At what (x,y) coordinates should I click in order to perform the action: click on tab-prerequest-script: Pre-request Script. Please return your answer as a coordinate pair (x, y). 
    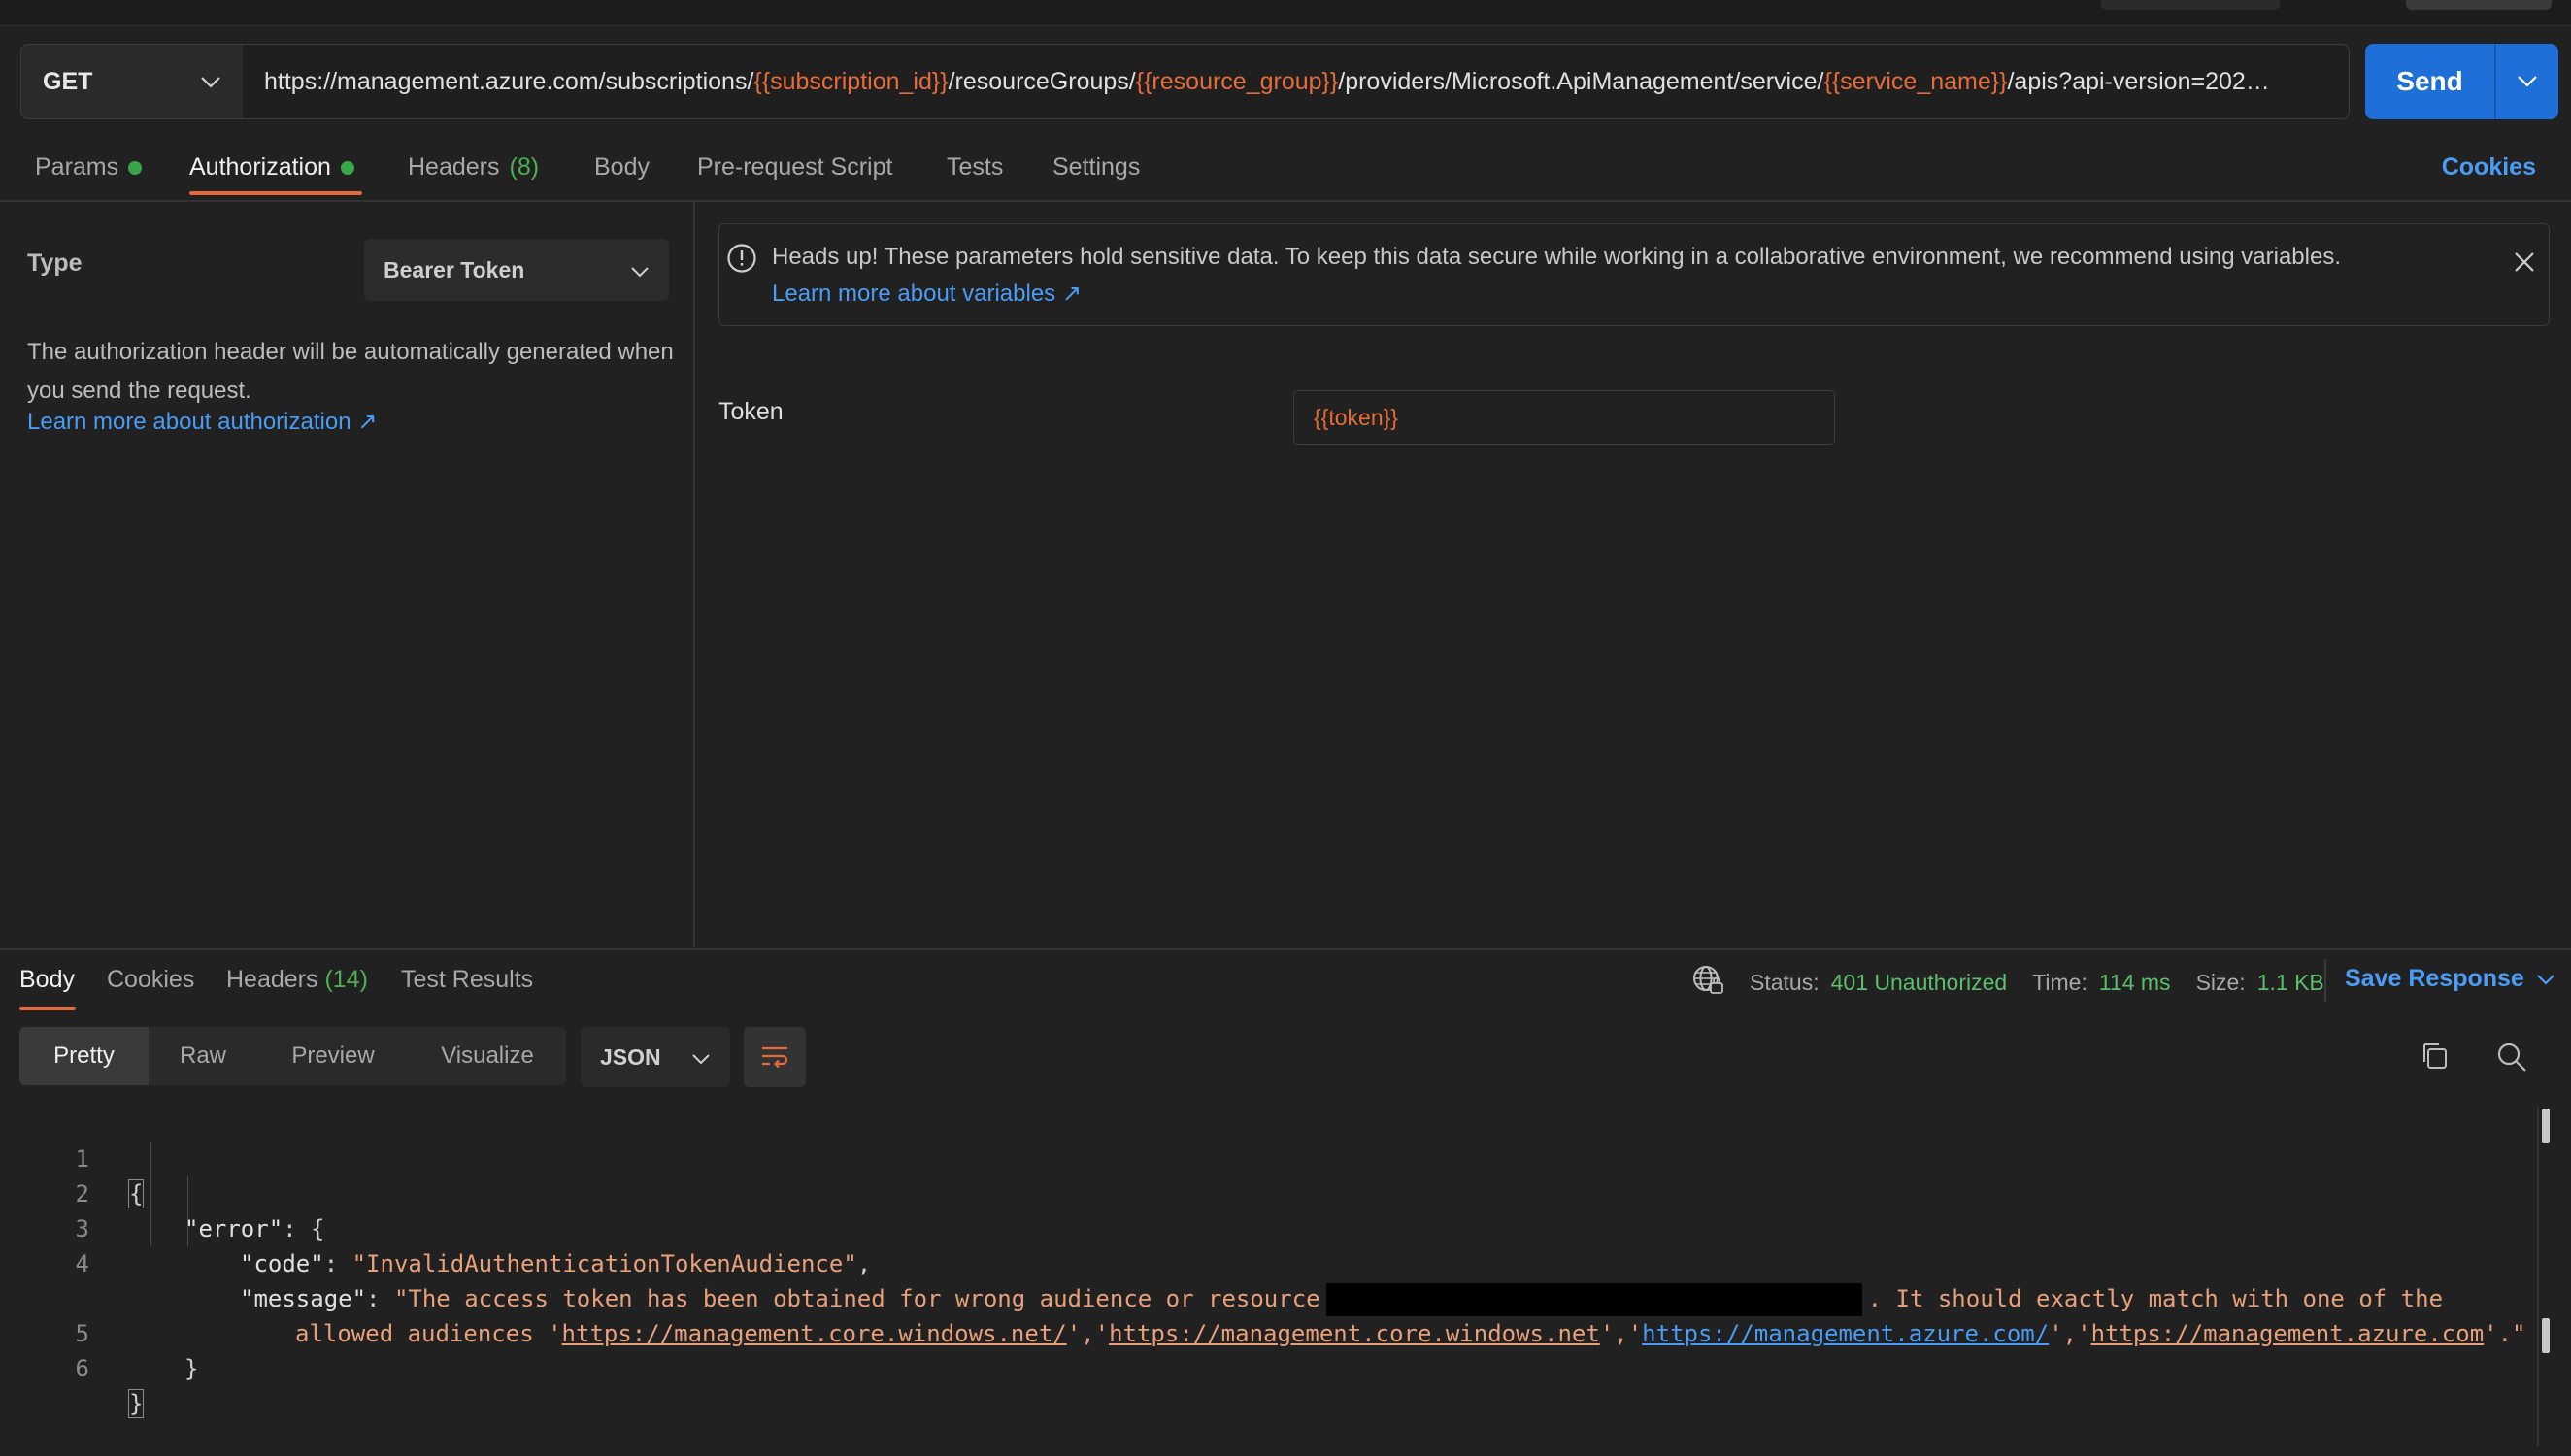
    Looking at the image, I should click on (794, 167).